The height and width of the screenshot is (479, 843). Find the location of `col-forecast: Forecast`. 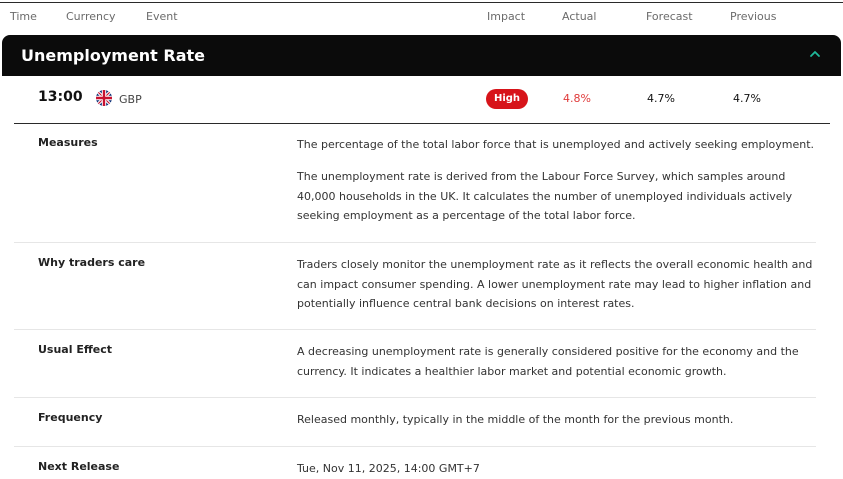

col-forecast: Forecast is located at coordinates (669, 16).